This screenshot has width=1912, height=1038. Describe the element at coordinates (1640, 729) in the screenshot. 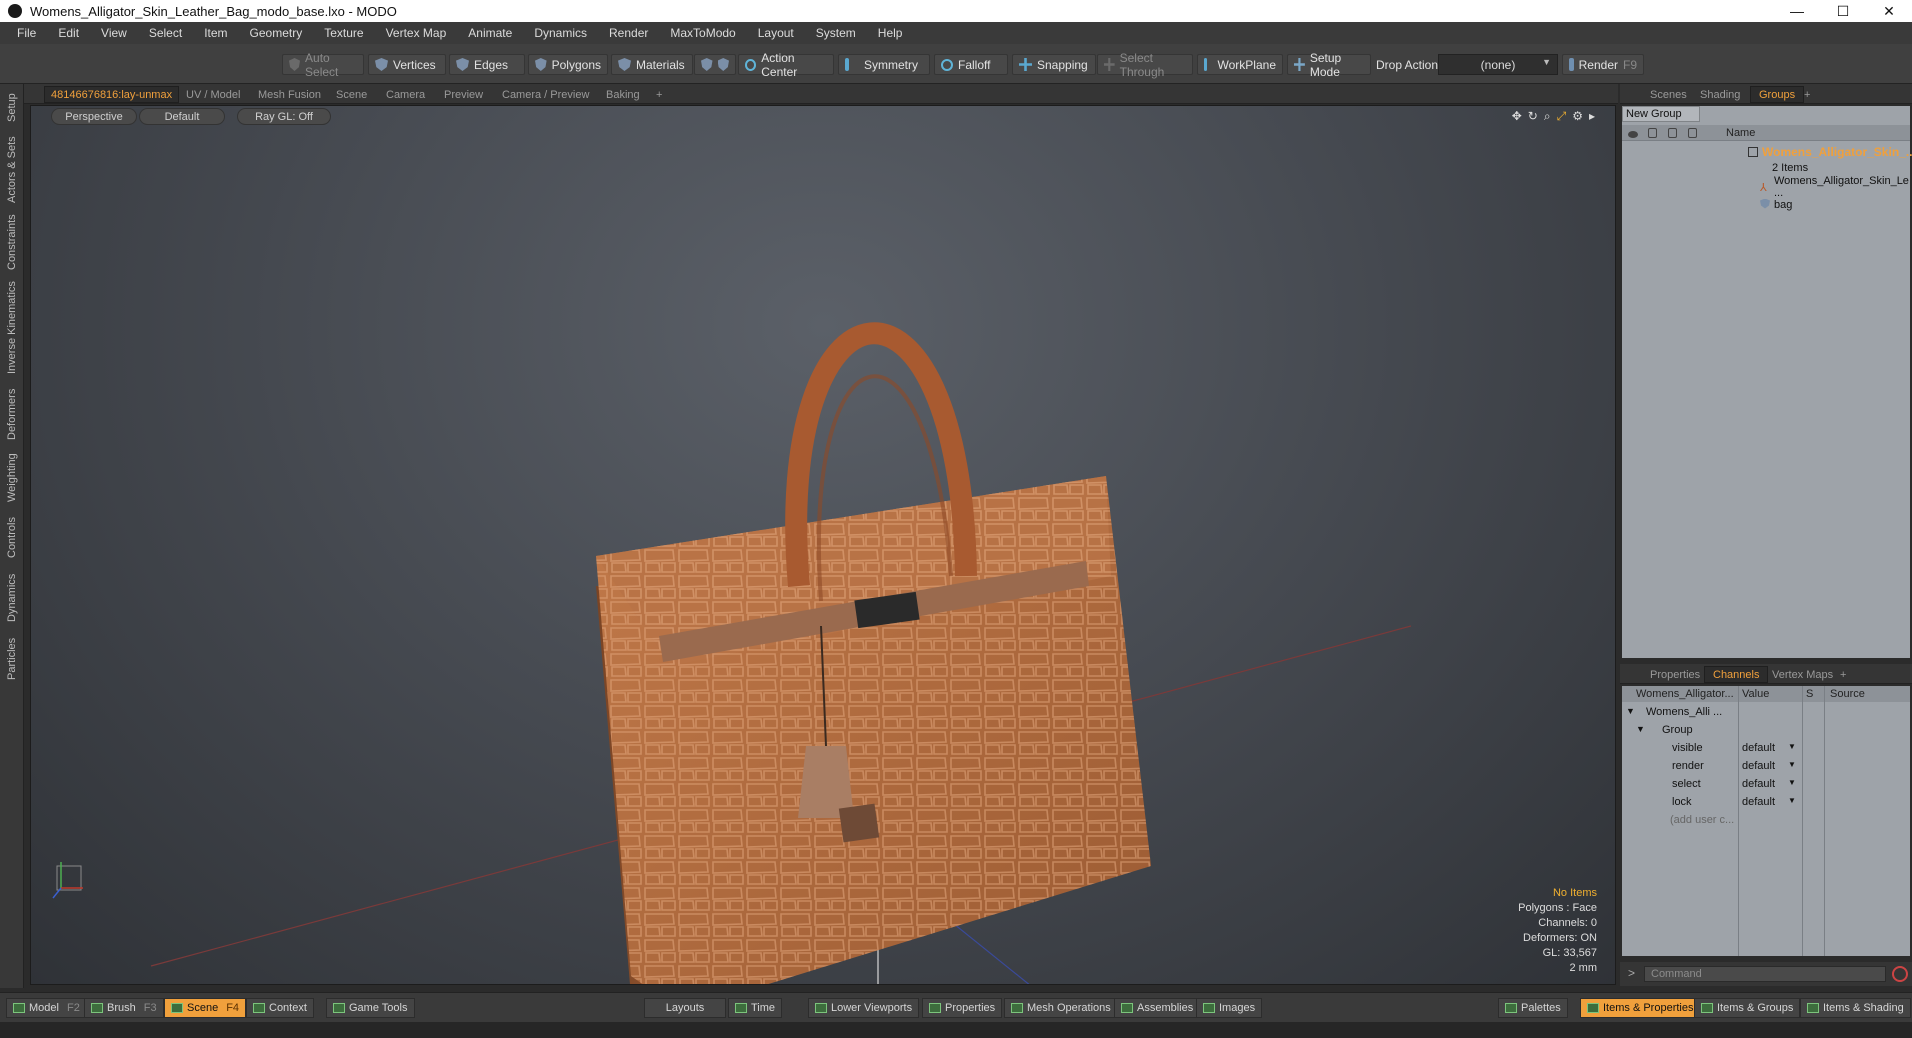

I see `expand-icon: ▼` at that location.